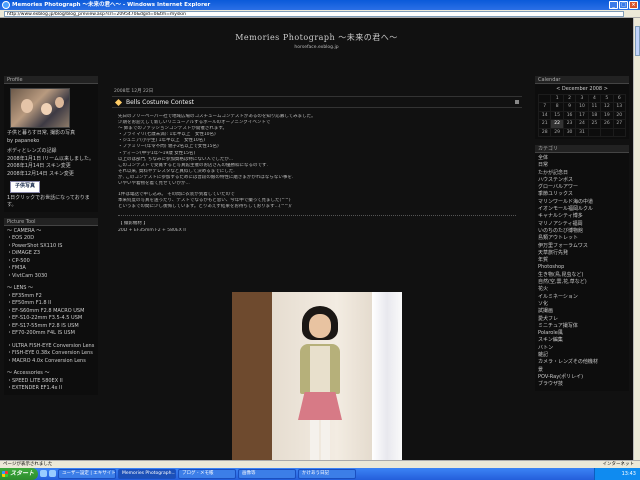 This screenshot has height=480, width=640. What do you see at coordinates (5, 474) in the screenshot?
I see `windows-flag-icon` at bounding box center [5, 474].